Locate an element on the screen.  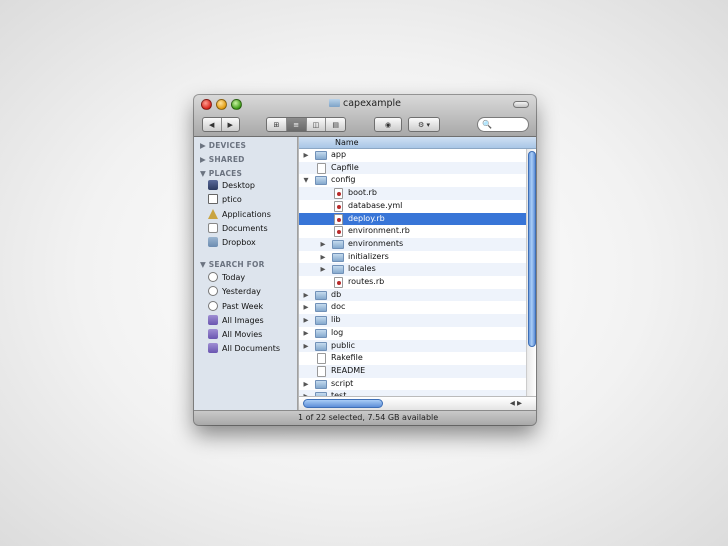
file-name: app is located at coordinates (339, 154).